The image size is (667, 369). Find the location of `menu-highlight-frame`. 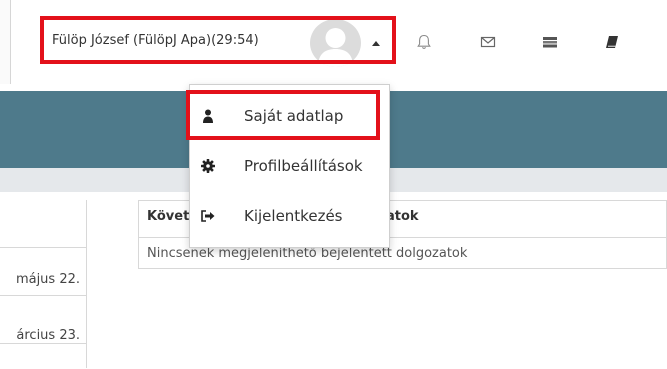

menu-highlight-frame is located at coordinates (283, 115).